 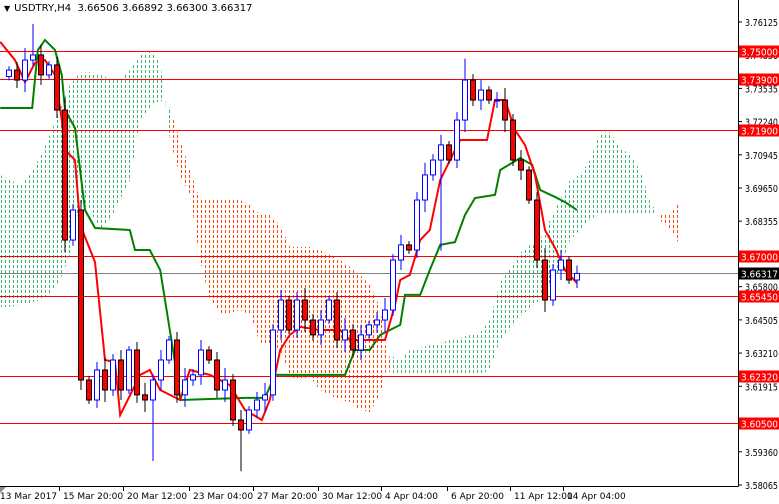 What do you see at coordinates (352, 497) in the screenshot?
I see `x-tick-label: 30 Mar 12:00` at bounding box center [352, 497].